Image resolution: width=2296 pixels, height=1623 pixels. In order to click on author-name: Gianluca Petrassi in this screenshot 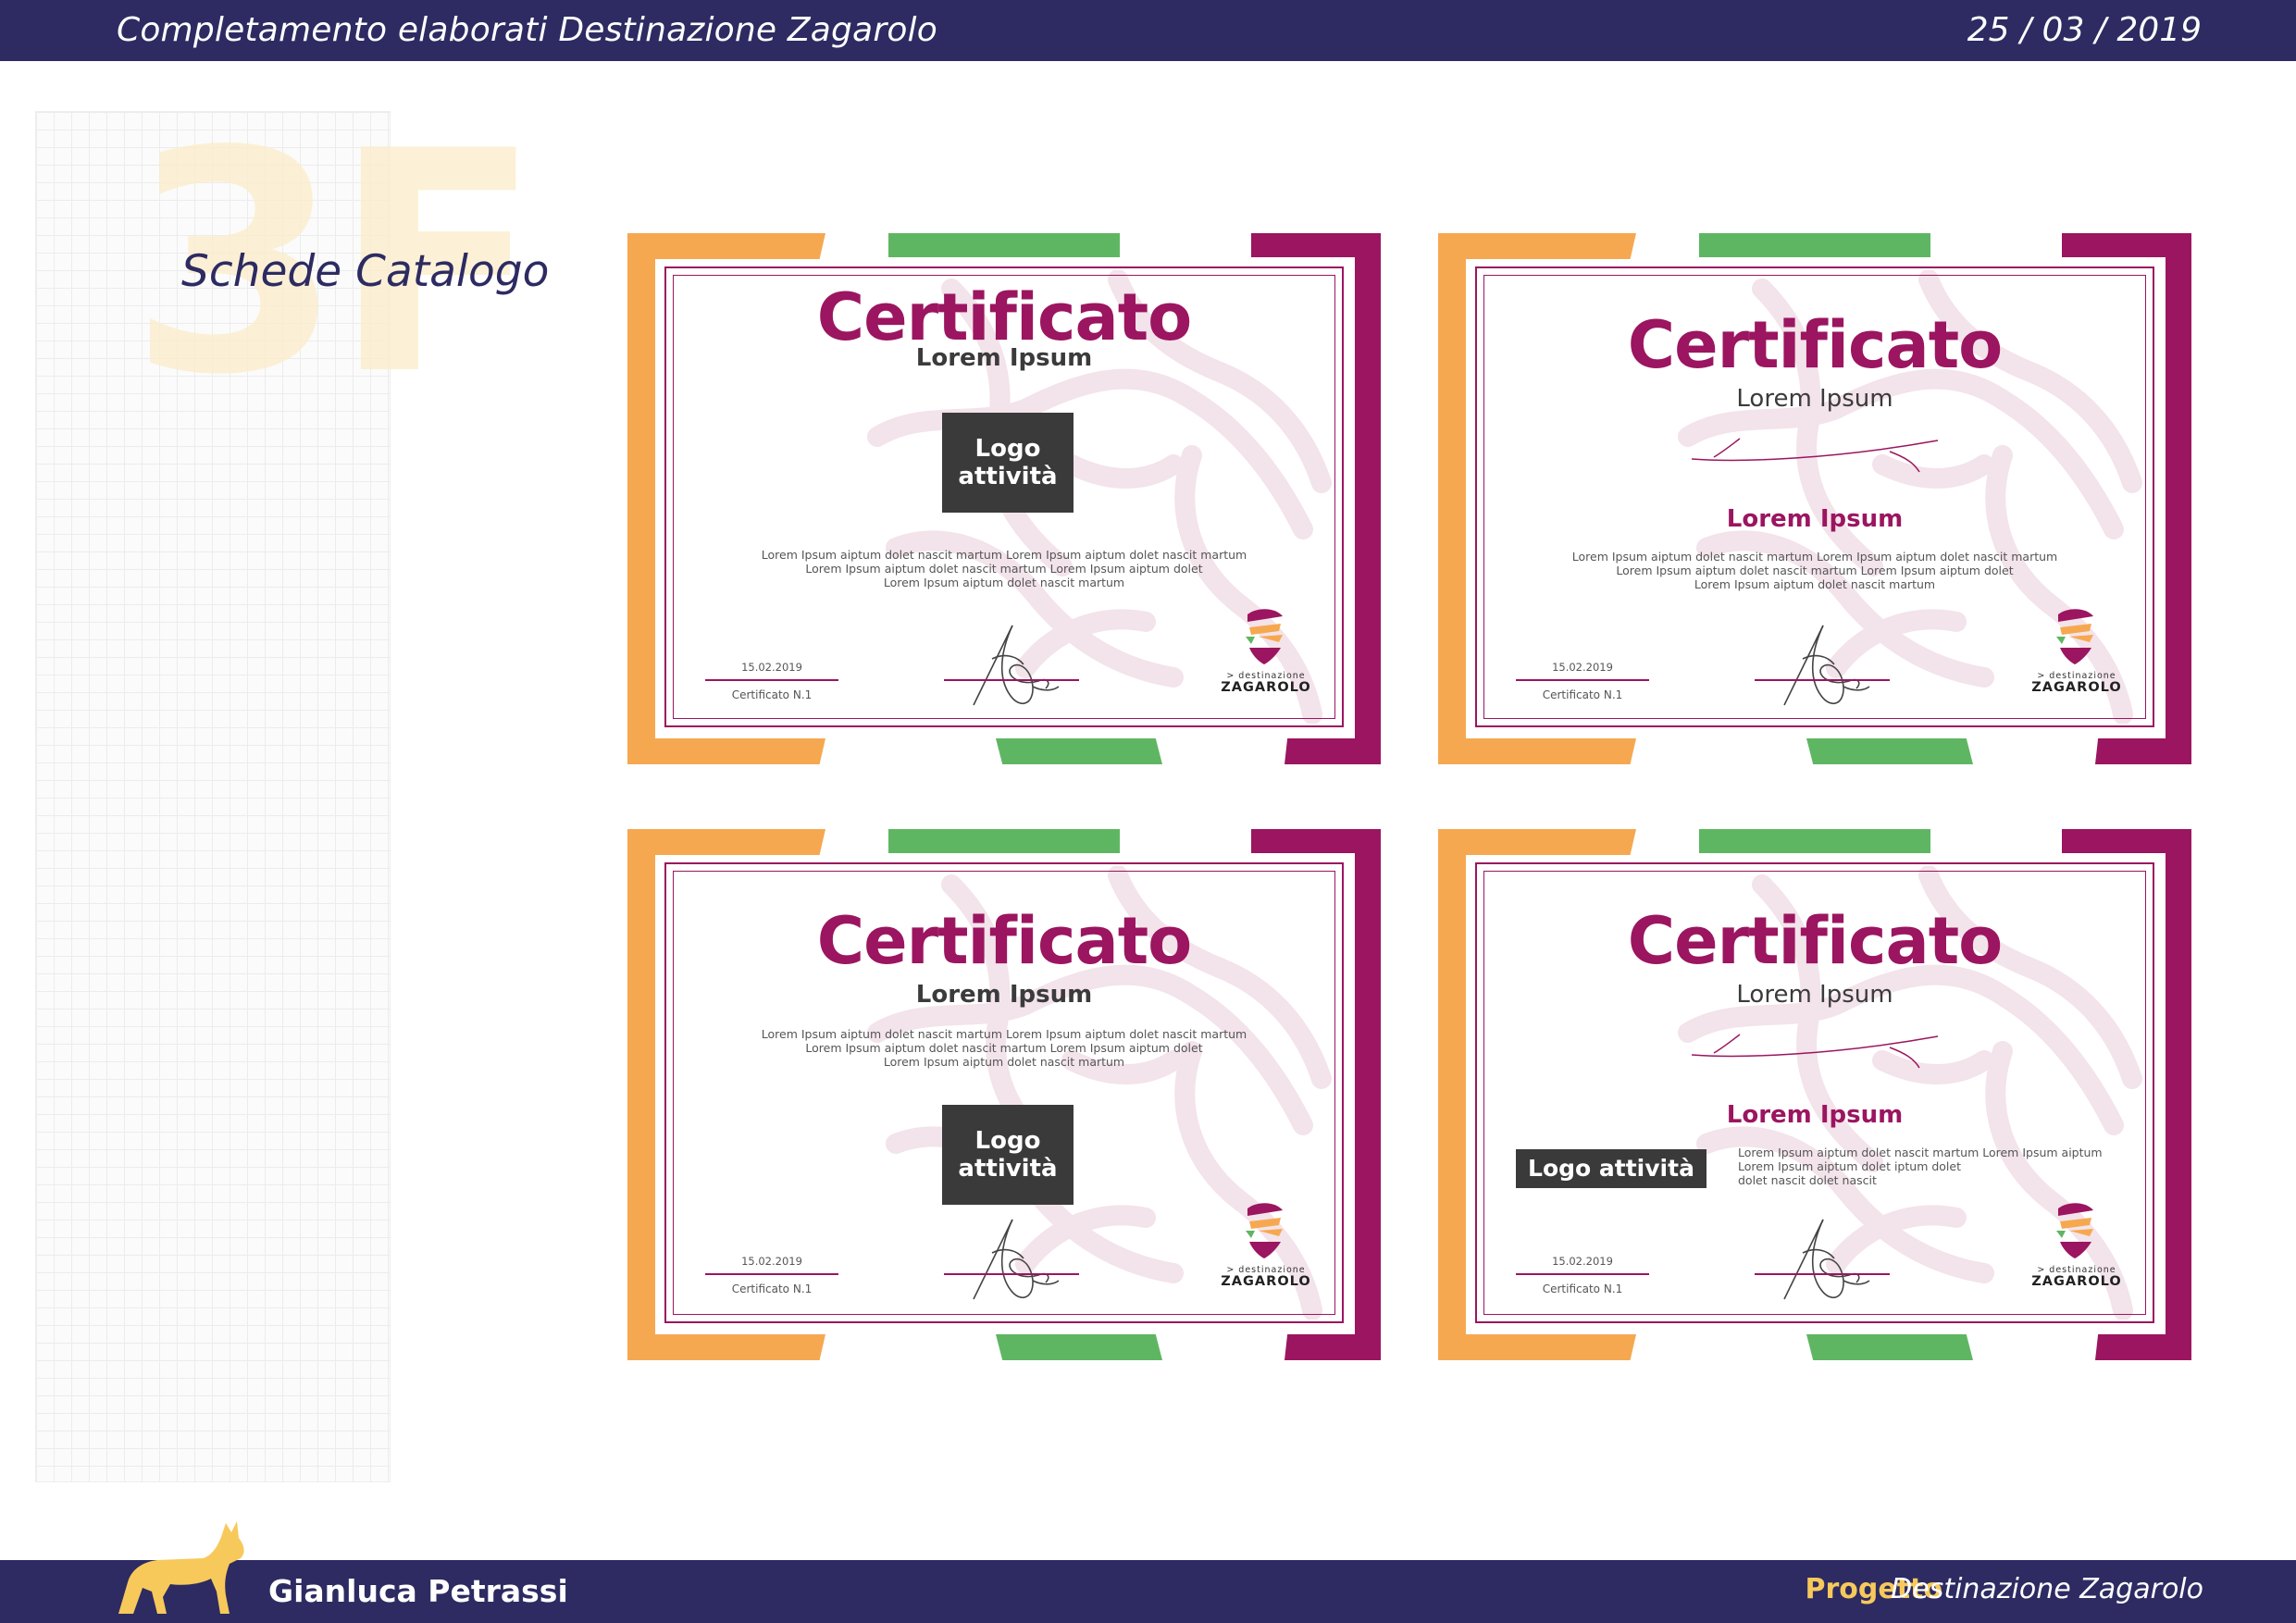, I will do `click(418, 1591)`.